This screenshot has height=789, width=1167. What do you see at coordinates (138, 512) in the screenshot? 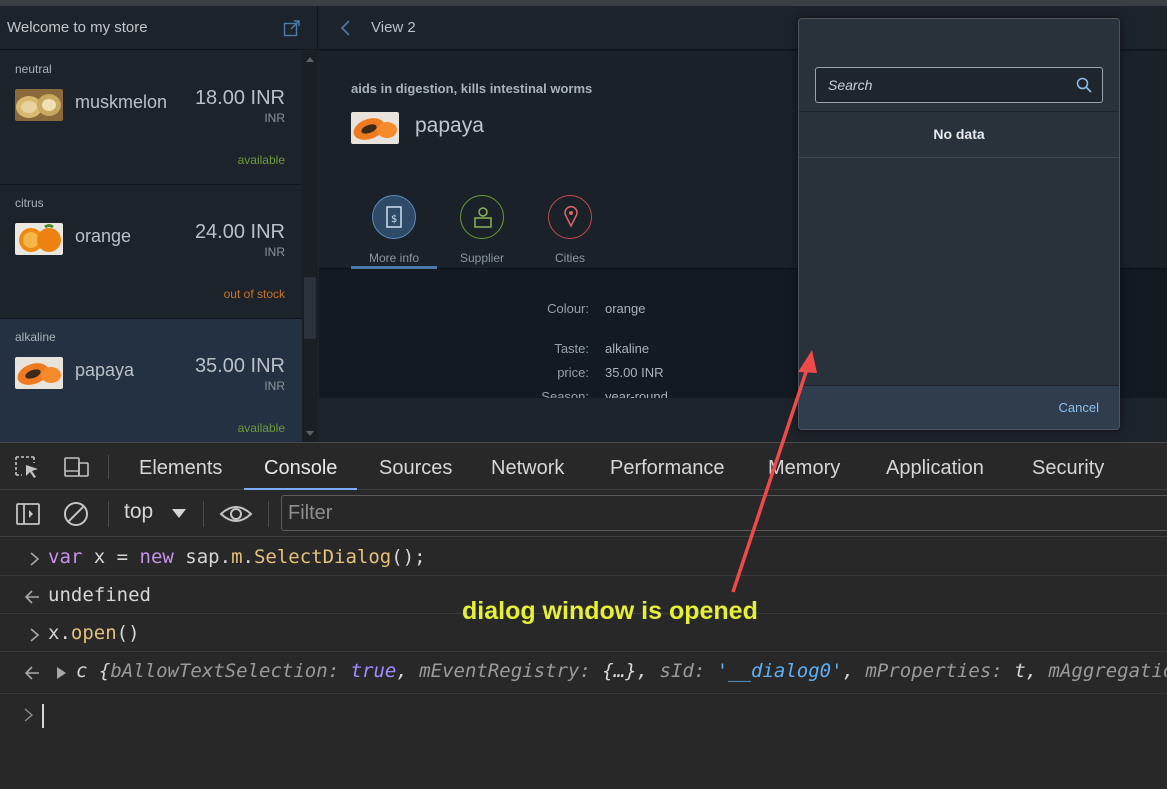
I see `context-selector: top` at bounding box center [138, 512].